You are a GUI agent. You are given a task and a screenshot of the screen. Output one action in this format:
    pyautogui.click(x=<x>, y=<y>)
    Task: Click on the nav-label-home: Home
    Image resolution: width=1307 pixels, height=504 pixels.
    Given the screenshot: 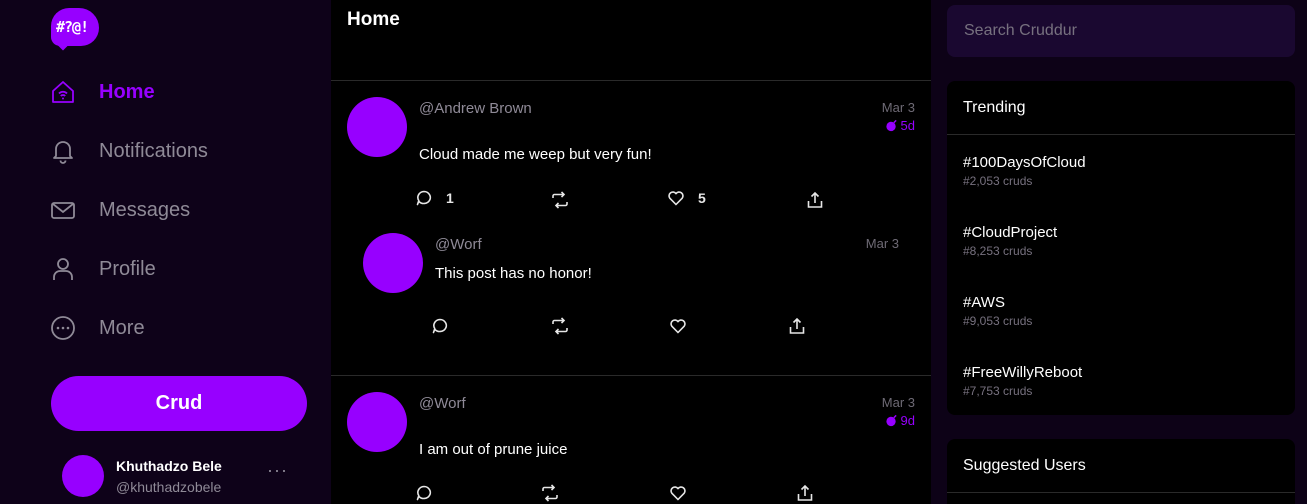 What is the action you would take?
    pyautogui.click(x=127, y=91)
    